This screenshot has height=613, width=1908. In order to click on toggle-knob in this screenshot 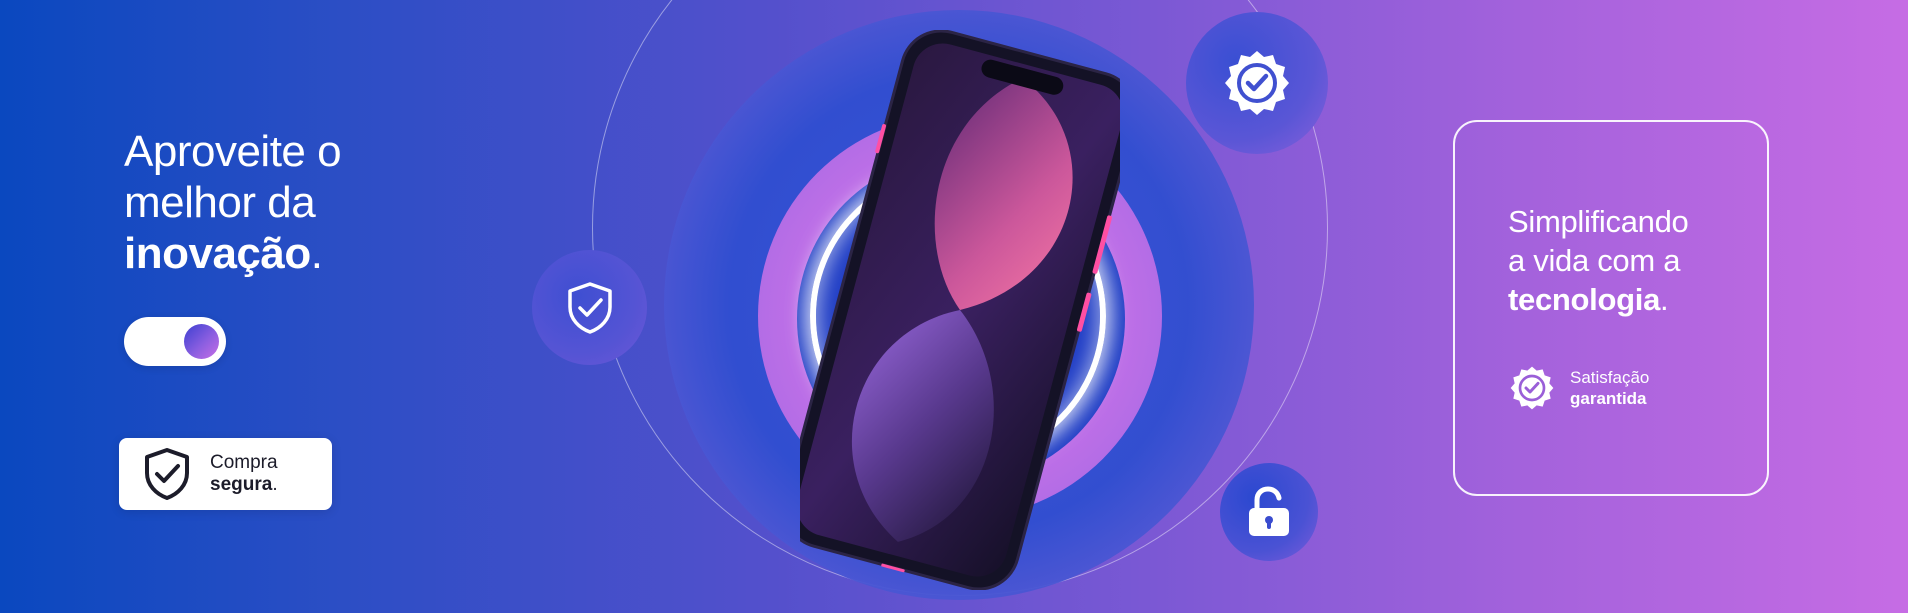, I will do `click(201, 341)`.